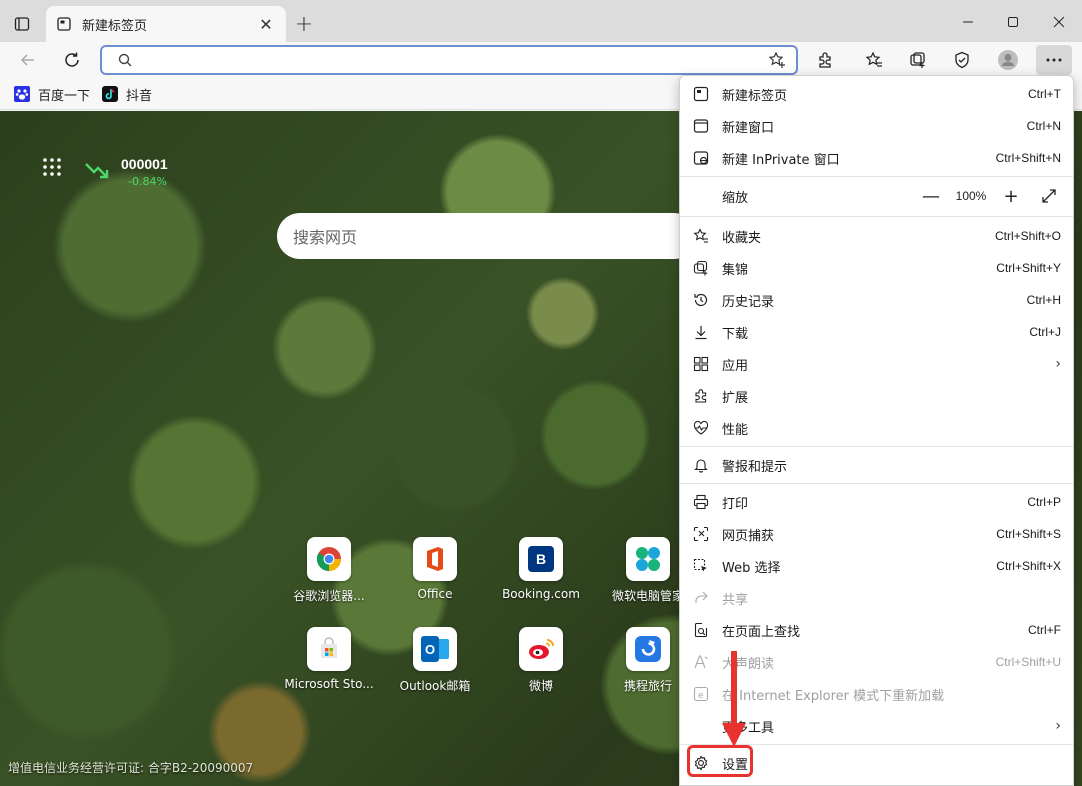  What do you see at coordinates (648, 649) in the screenshot?
I see `ctrip-icon` at bounding box center [648, 649].